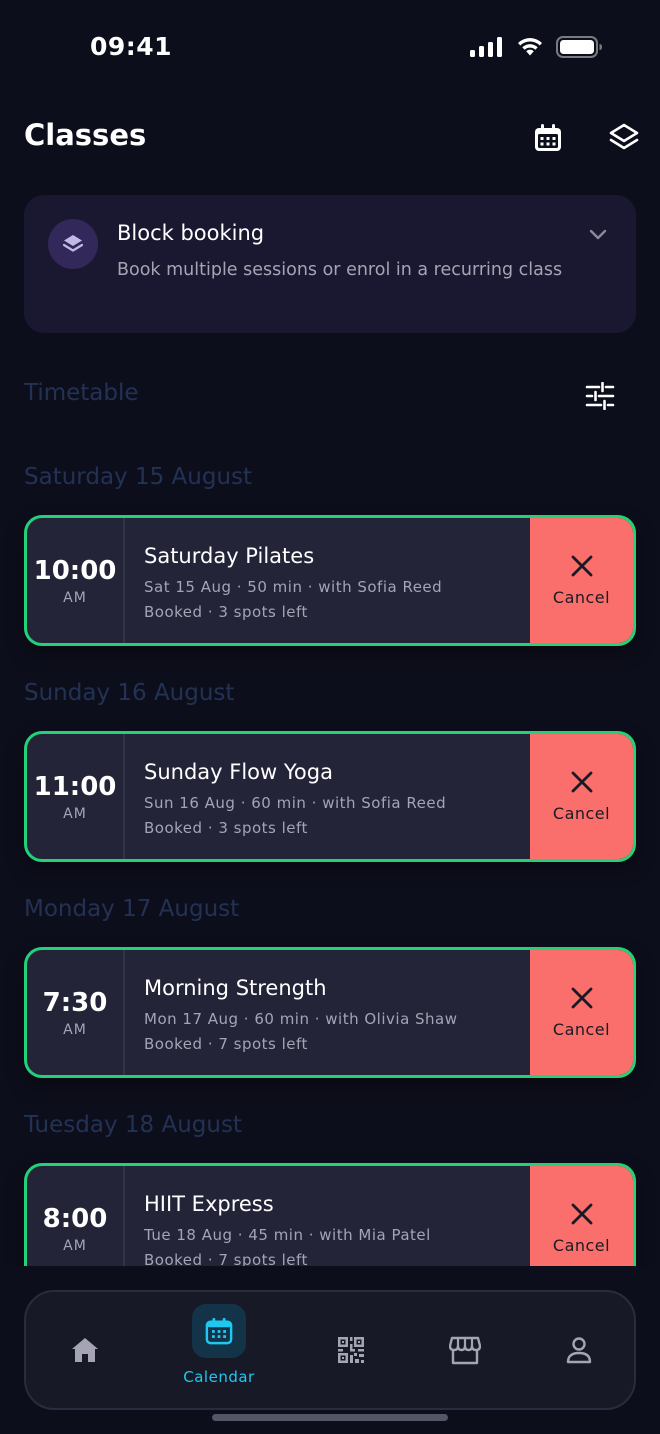  What do you see at coordinates (331, 136) in the screenshot?
I see `header: Classes` at bounding box center [331, 136].